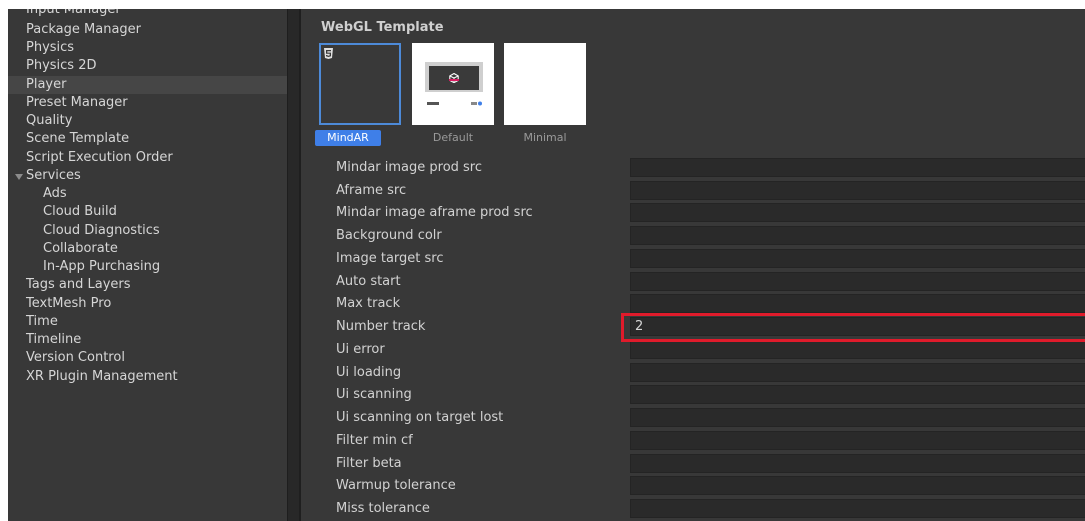 The image size is (1085, 521). What do you see at coordinates (453, 138) in the screenshot?
I see `template-label-default: Default` at bounding box center [453, 138].